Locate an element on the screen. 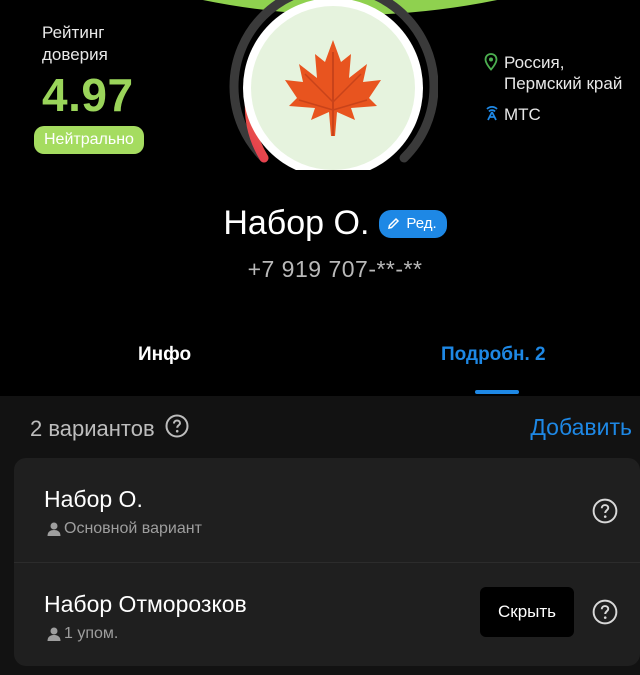 The width and height of the screenshot is (640, 675). trust-status-badge: Нейтрально is located at coordinates (89, 140).